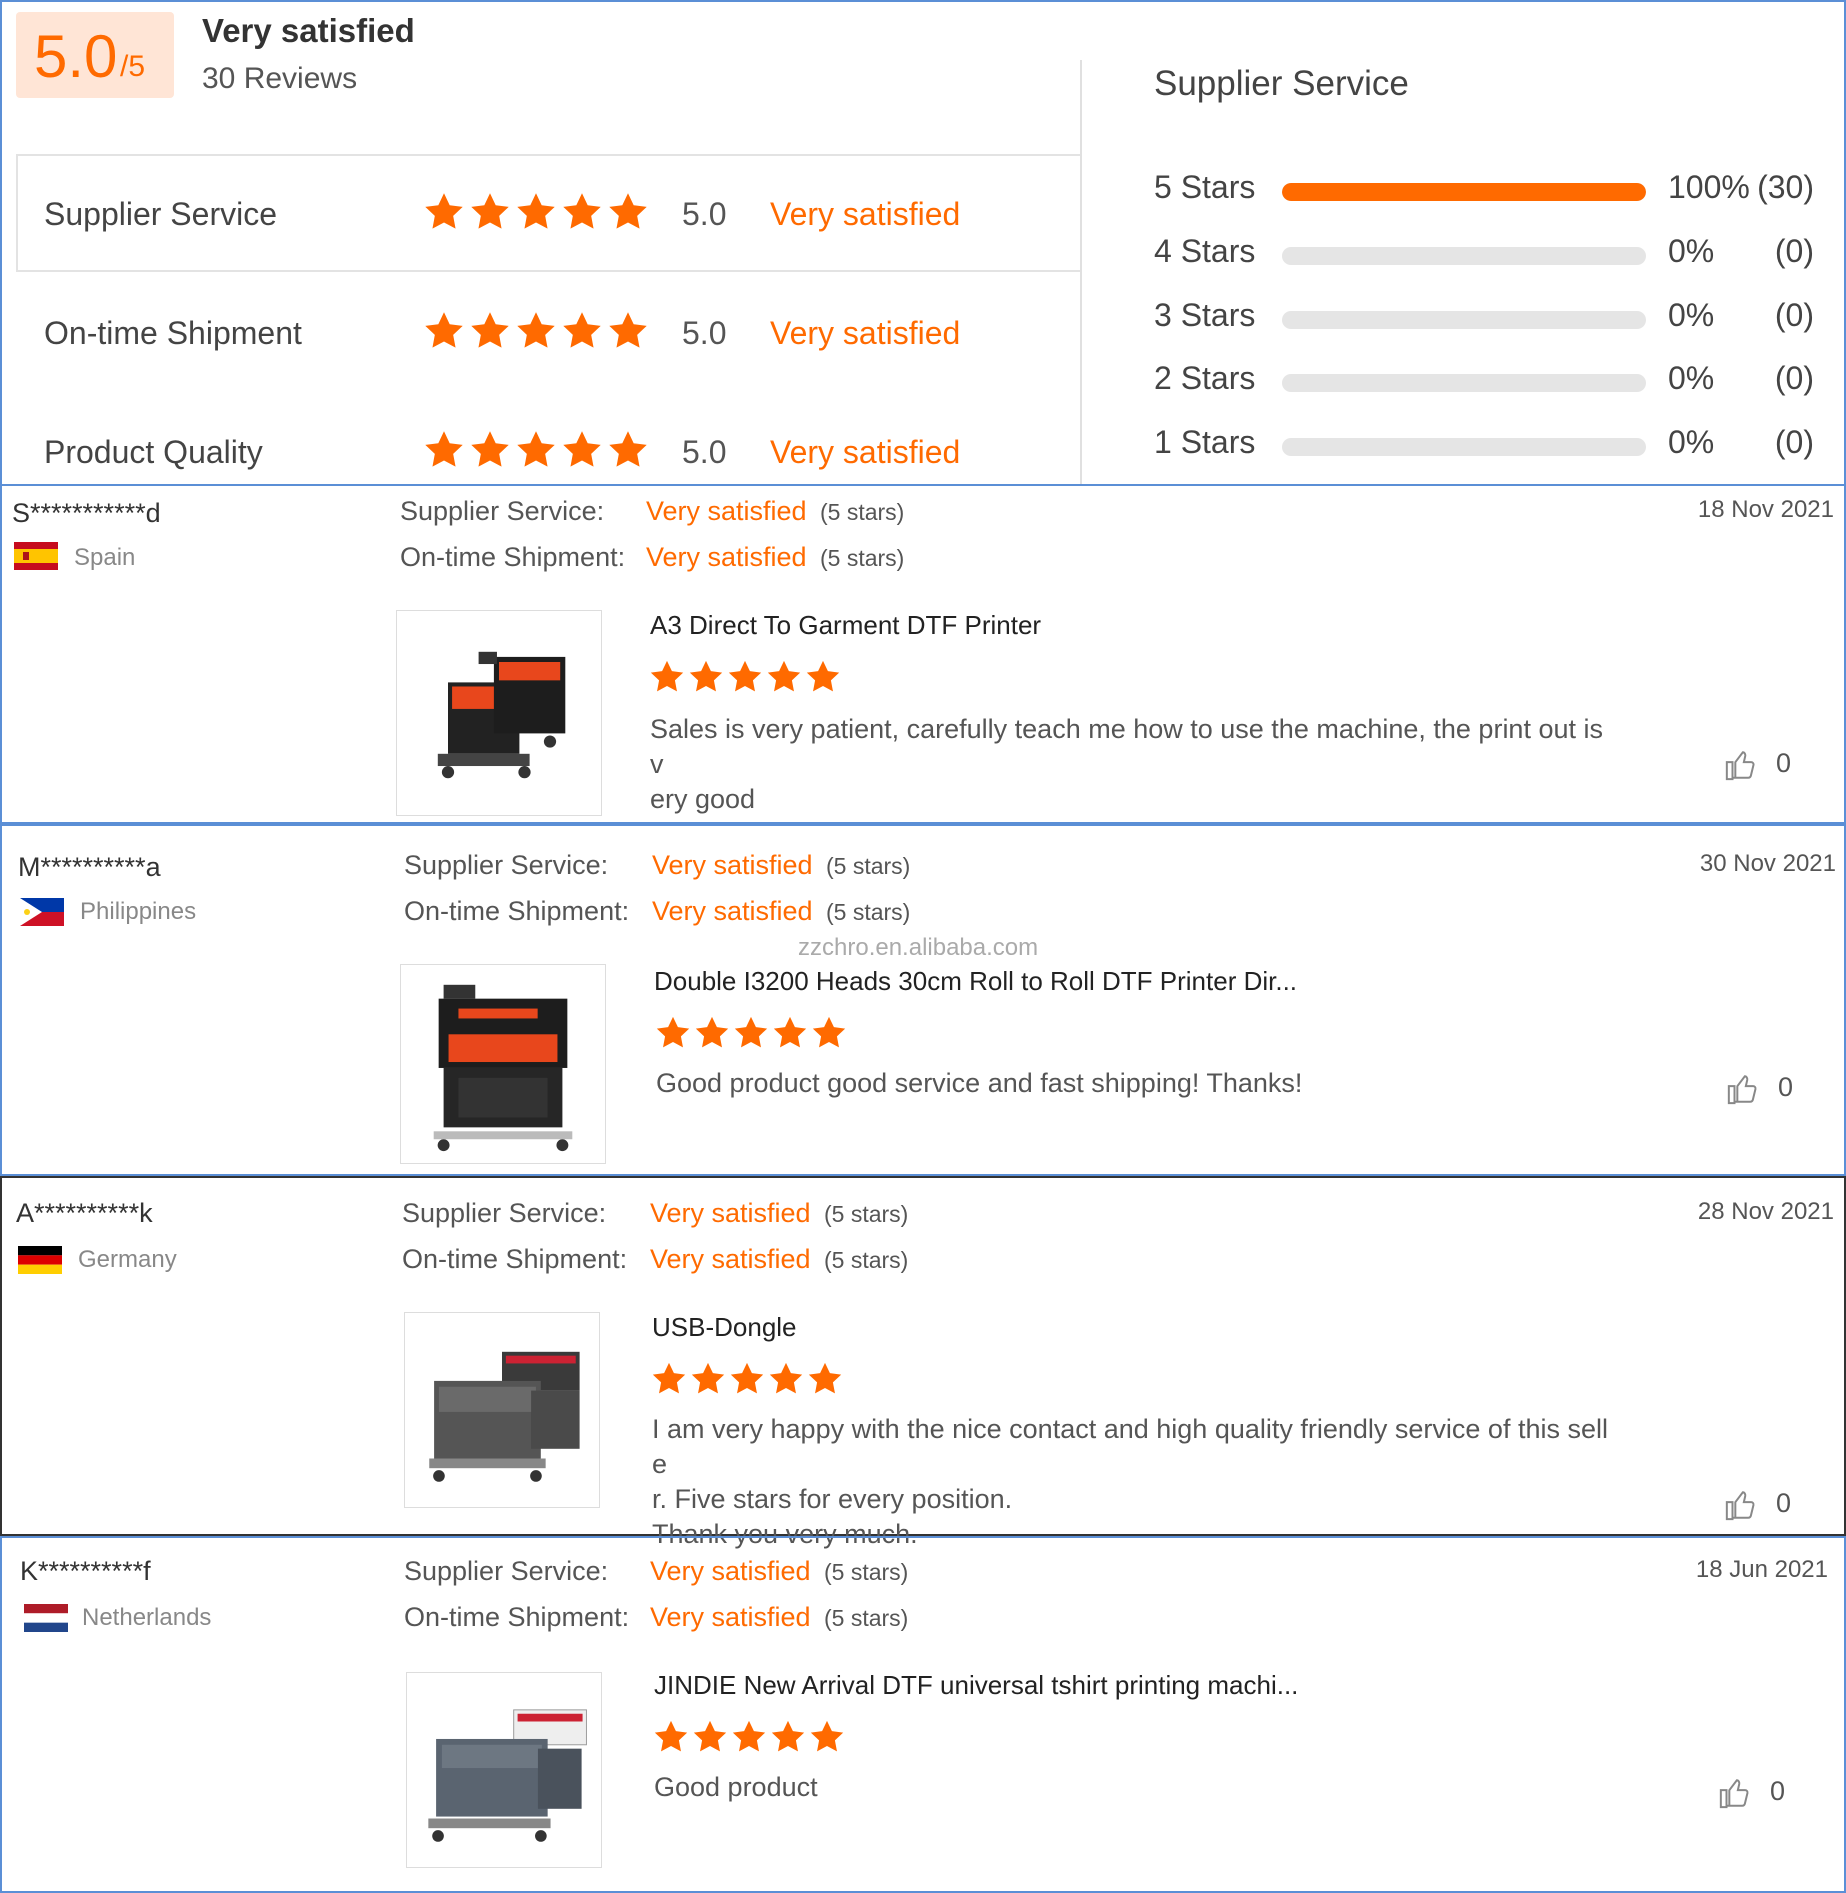 The width and height of the screenshot is (1846, 1893). Describe the element at coordinates (95, 55) in the screenshot. I see `overall-score-badge: 5.0 /5` at that location.